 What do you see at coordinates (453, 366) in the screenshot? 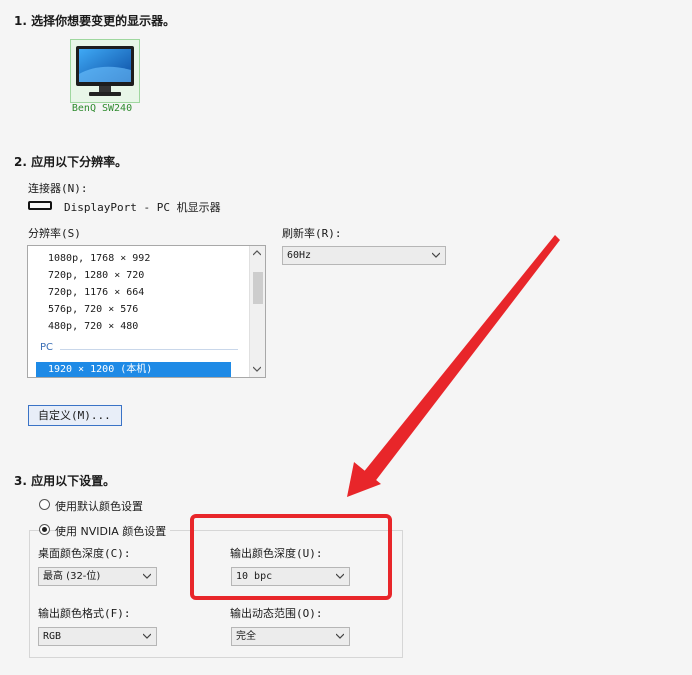
I see `annotation-arrow-icon` at bounding box center [453, 366].